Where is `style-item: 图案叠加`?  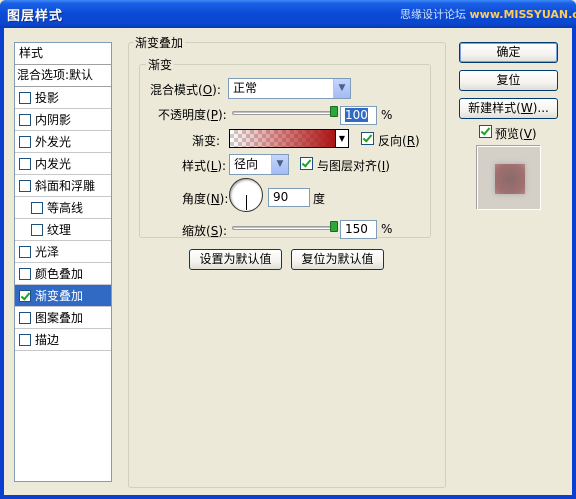
style-item: 图案叠加 is located at coordinates (63, 318).